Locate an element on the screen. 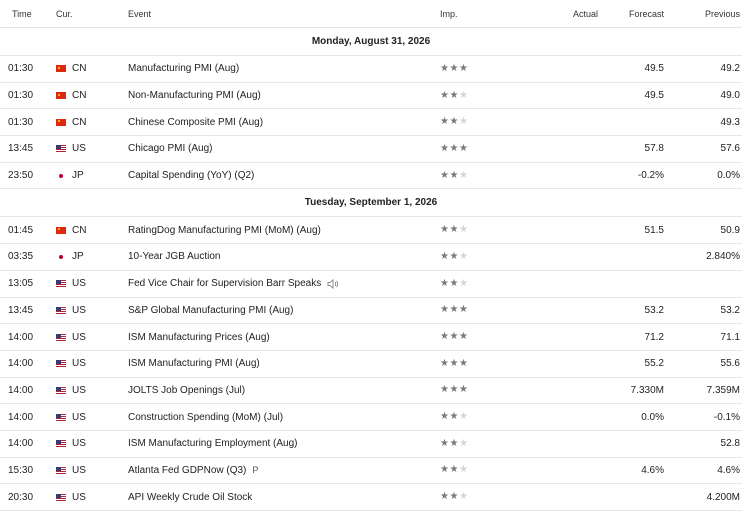 This screenshot has height=511, width=742. header-forecast: Forecast is located at coordinates (631, 14).